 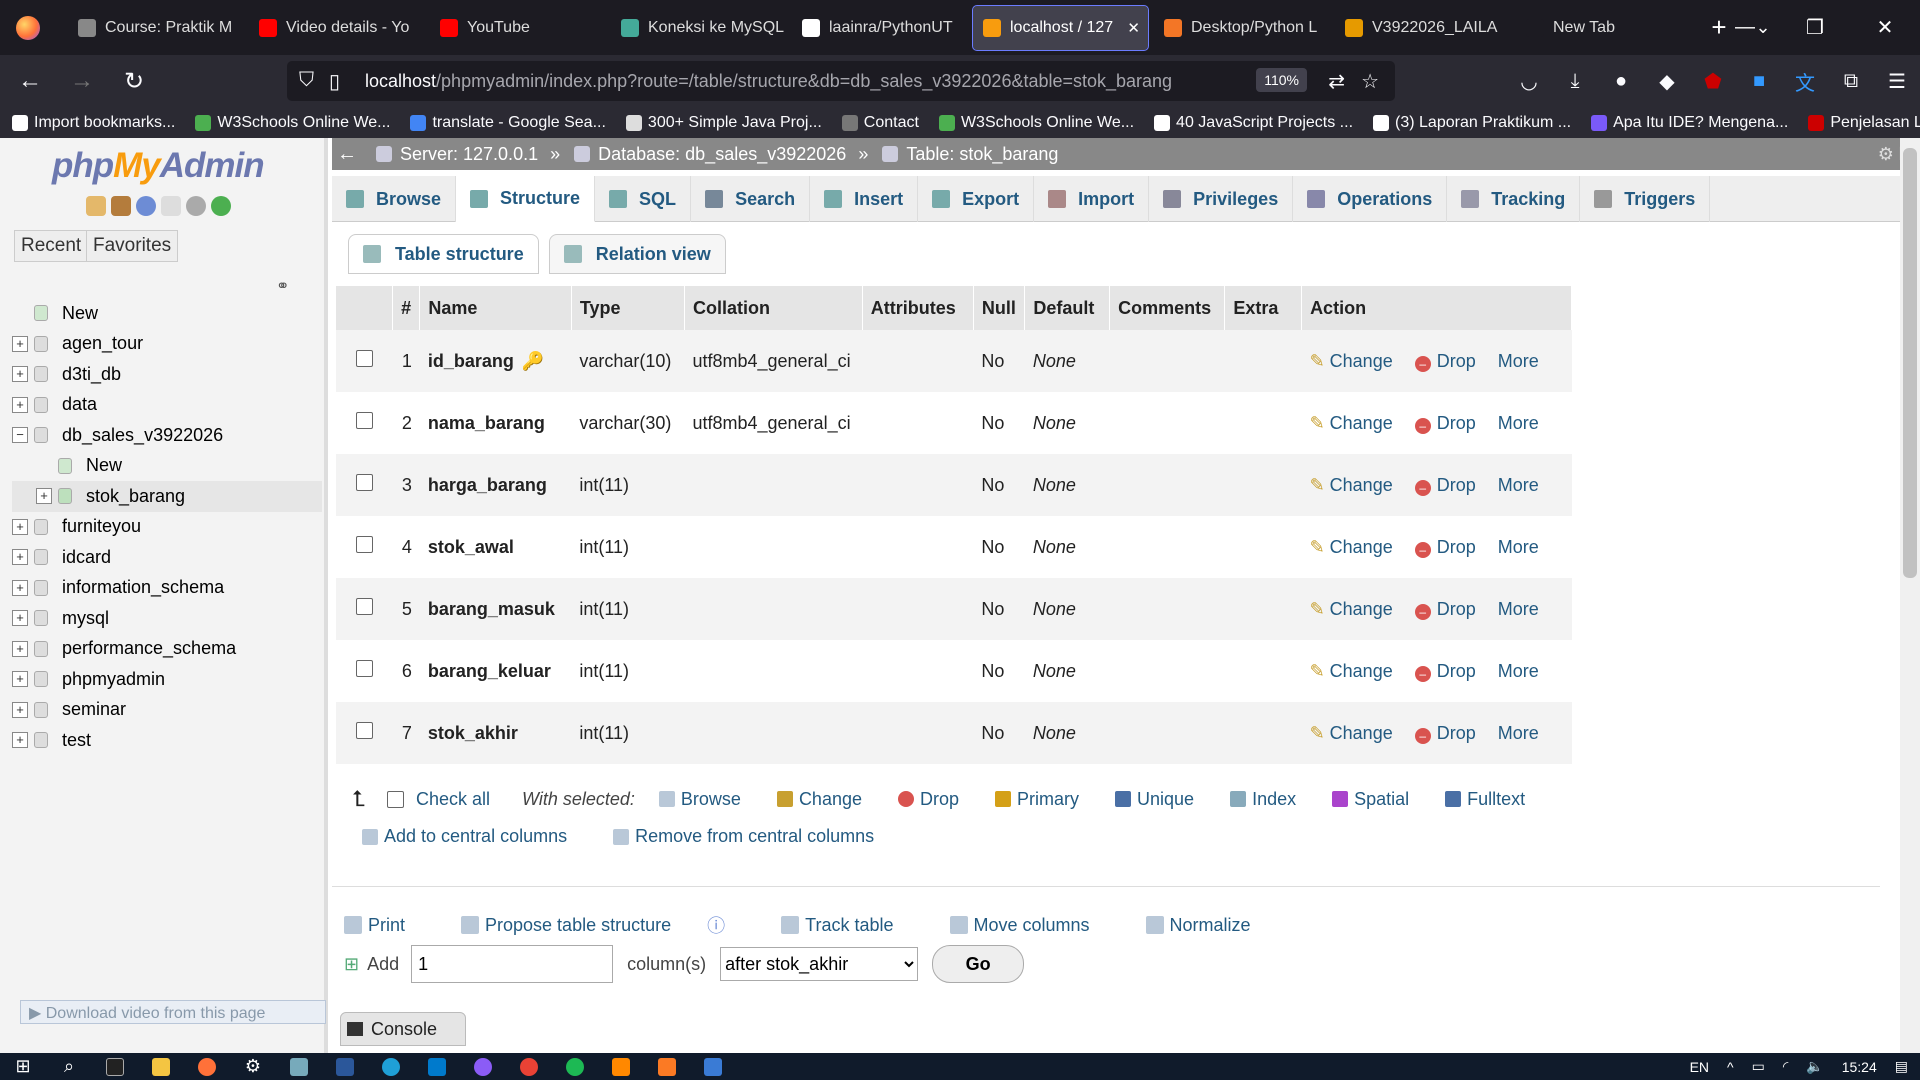 I want to click on discord-icon, so click(x=483, y=1066).